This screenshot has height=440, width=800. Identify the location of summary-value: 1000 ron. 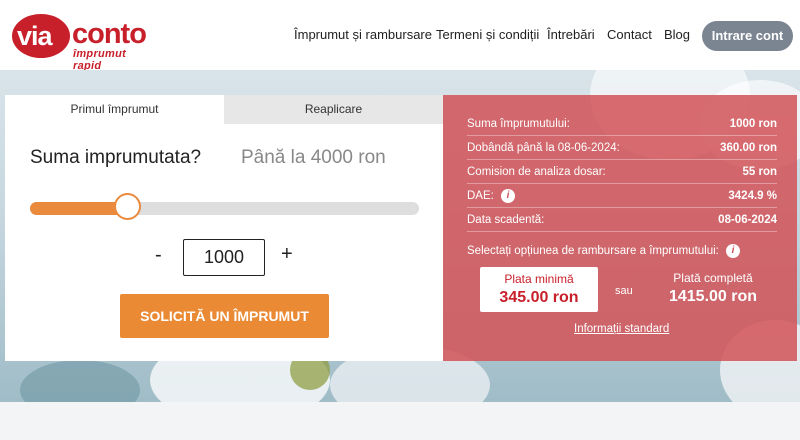
(753, 124).